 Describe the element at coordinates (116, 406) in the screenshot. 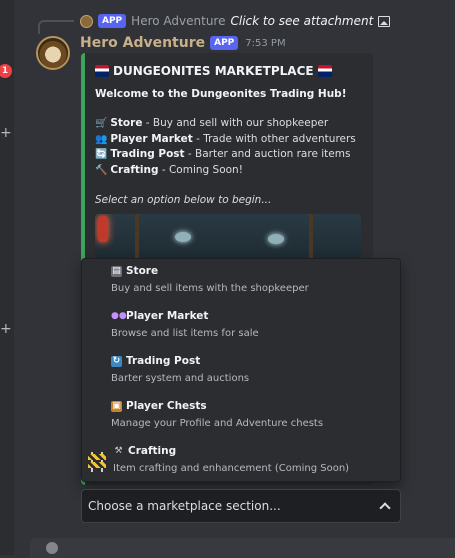

I see `chest-icon: ▣` at that location.